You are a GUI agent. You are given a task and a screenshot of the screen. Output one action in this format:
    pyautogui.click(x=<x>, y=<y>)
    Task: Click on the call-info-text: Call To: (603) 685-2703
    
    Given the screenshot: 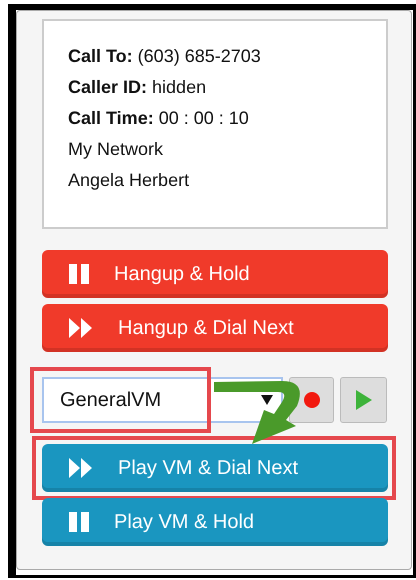 What is the action you would take?
    pyautogui.click(x=164, y=56)
    